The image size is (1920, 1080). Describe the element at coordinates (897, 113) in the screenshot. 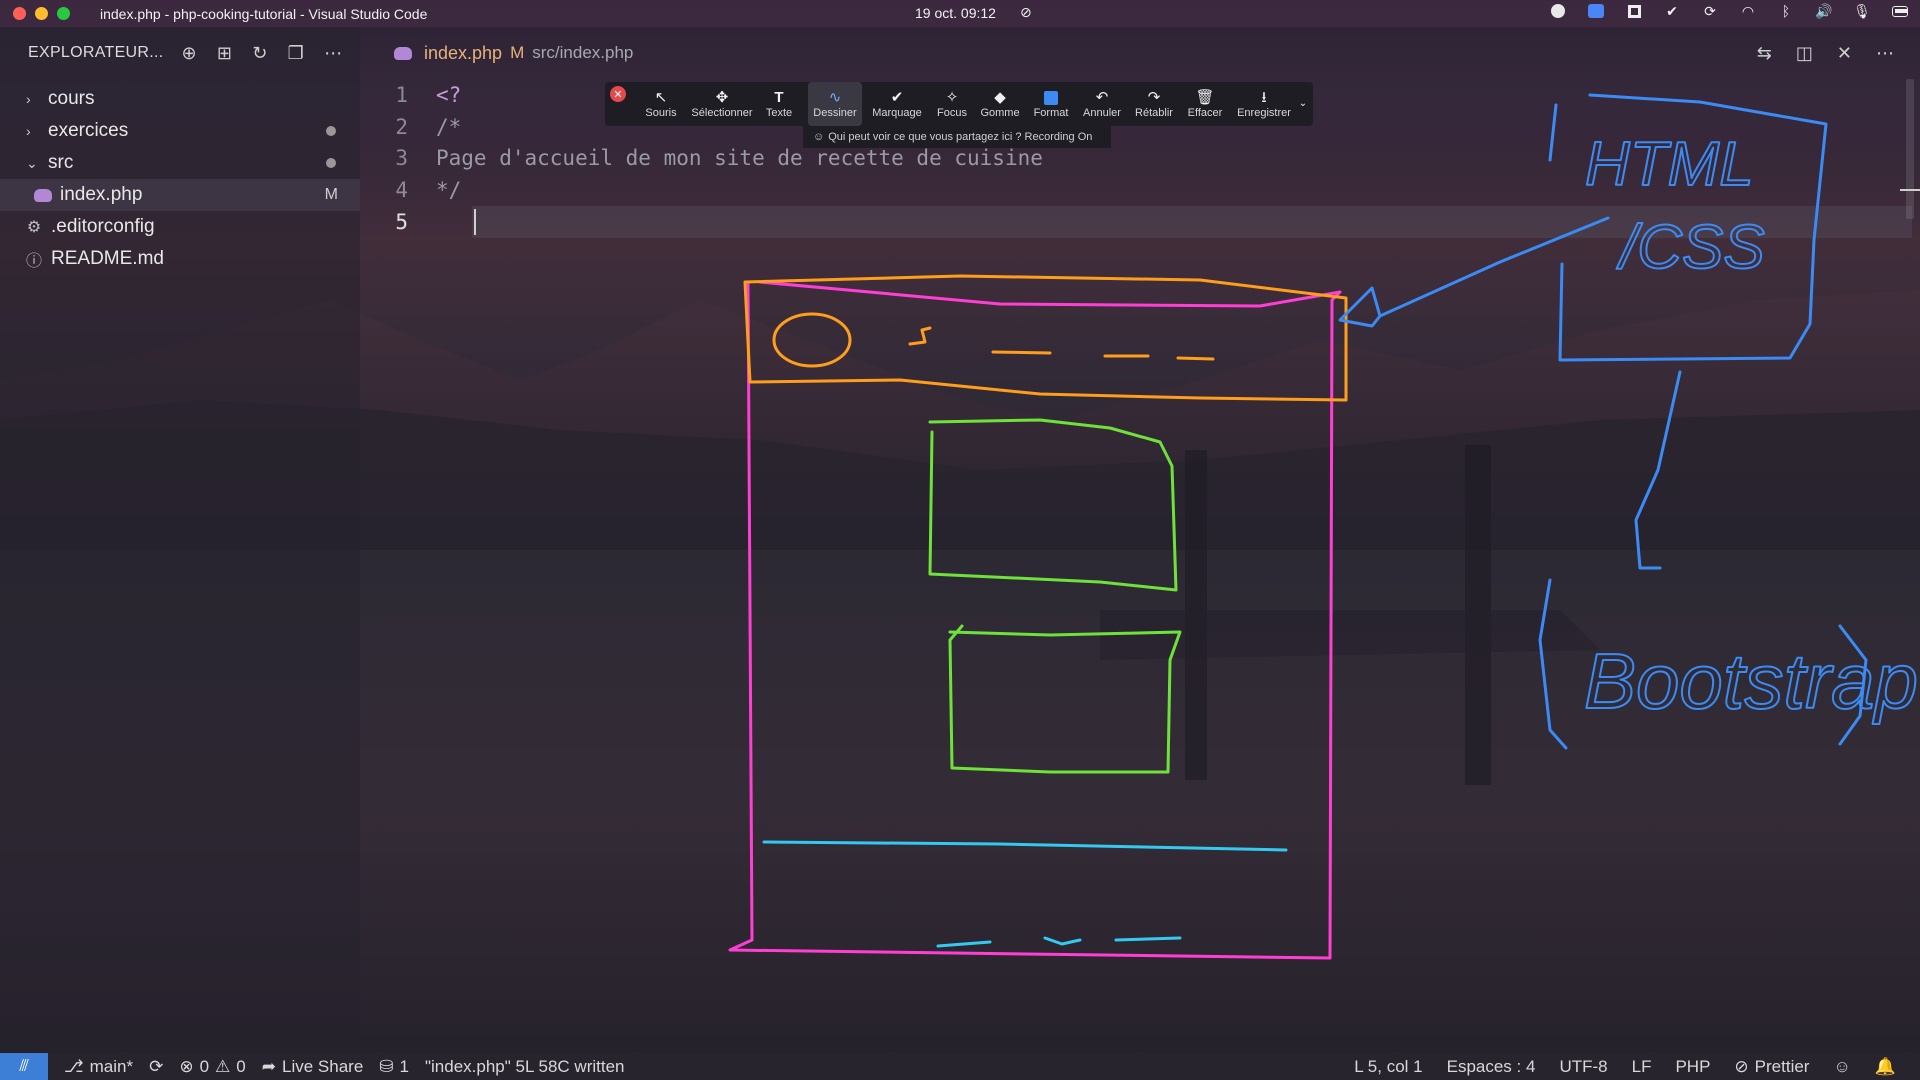

I see `tool-label: Marquage` at that location.